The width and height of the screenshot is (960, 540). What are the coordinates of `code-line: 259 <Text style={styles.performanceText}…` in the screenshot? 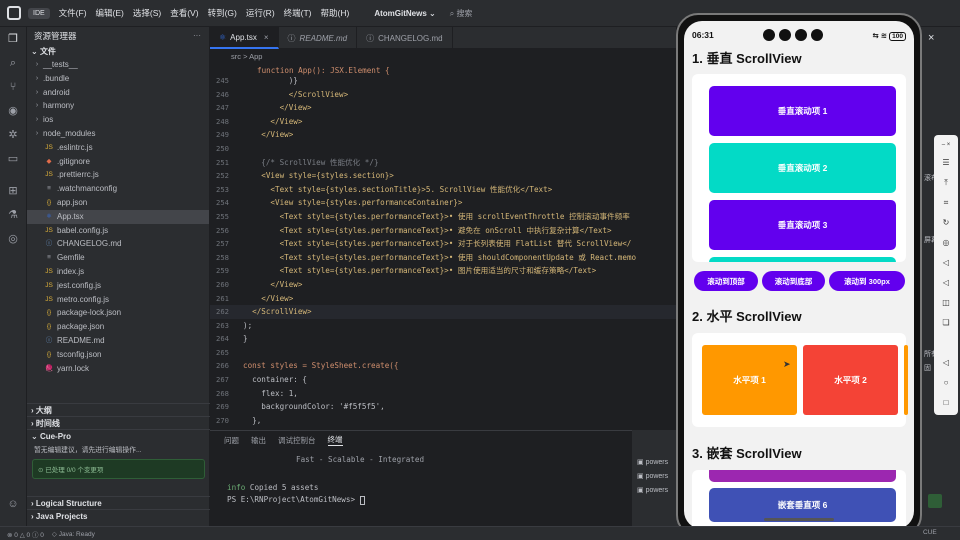 It's located at (443, 271).